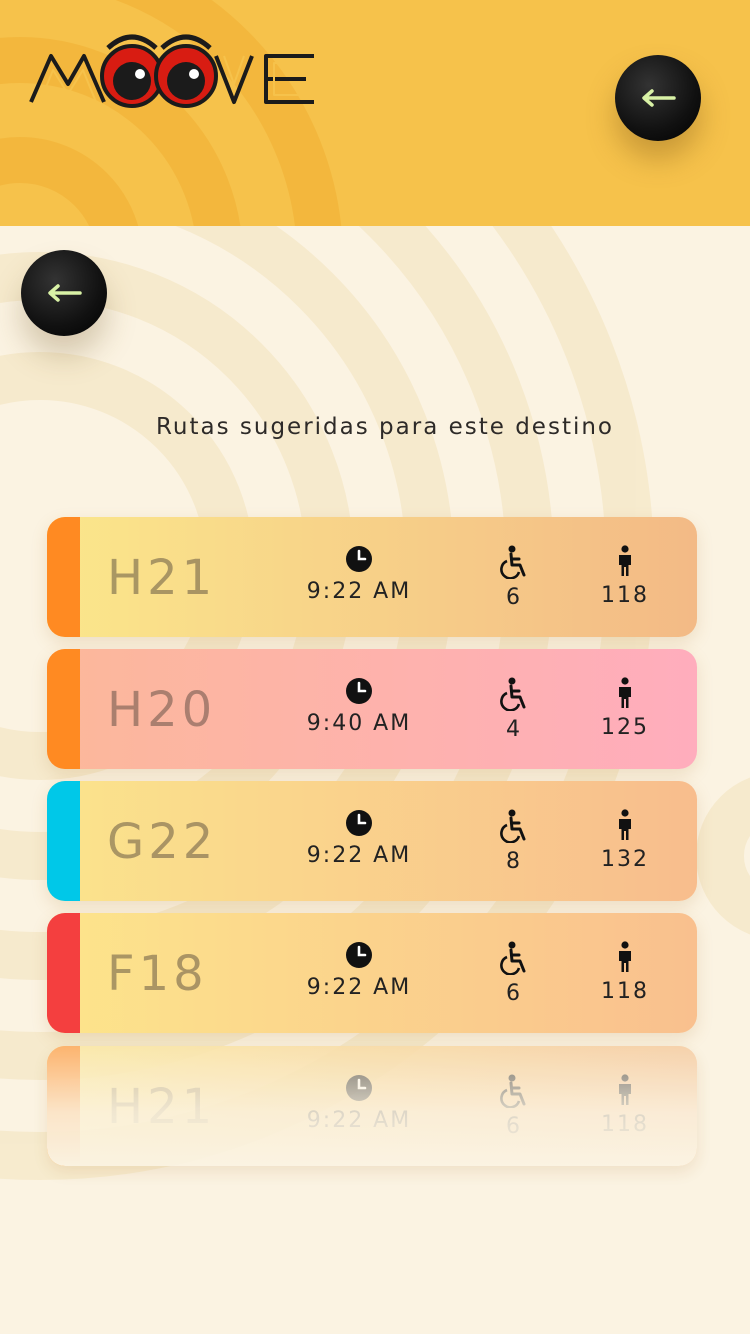  I want to click on route-card: H21 9:22 AM 6 118, so click(372, 577).